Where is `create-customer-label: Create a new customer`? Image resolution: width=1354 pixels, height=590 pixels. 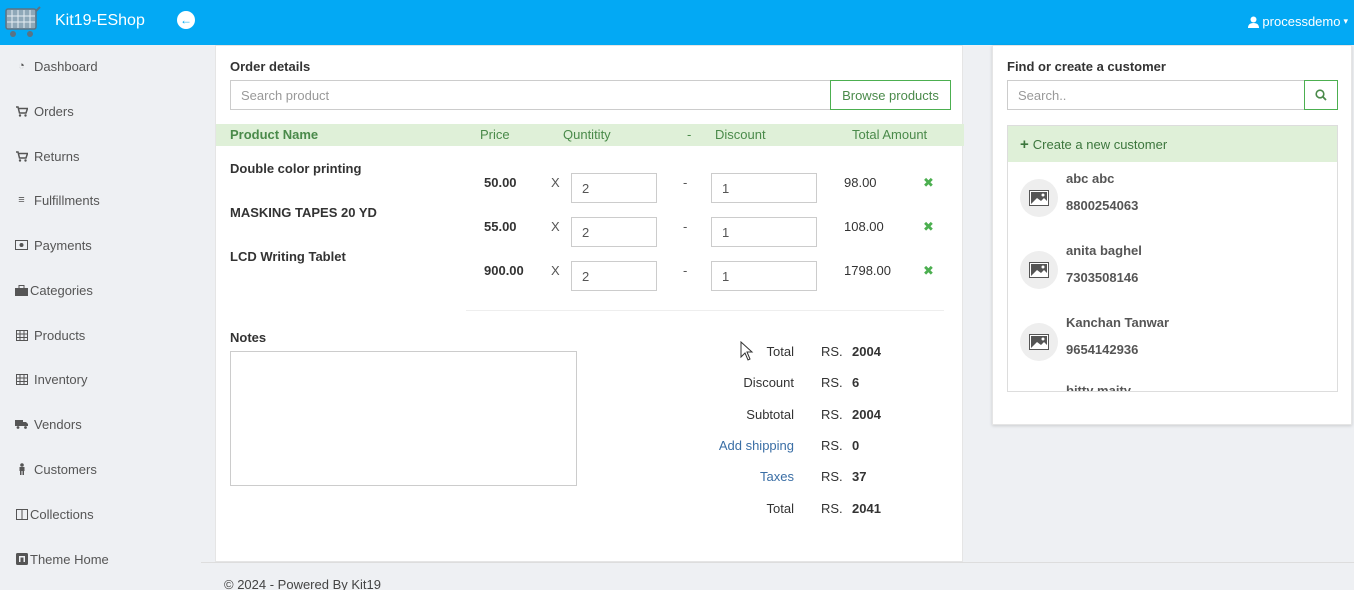 create-customer-label: Create a new customer is located at coordinates (1100, 144).